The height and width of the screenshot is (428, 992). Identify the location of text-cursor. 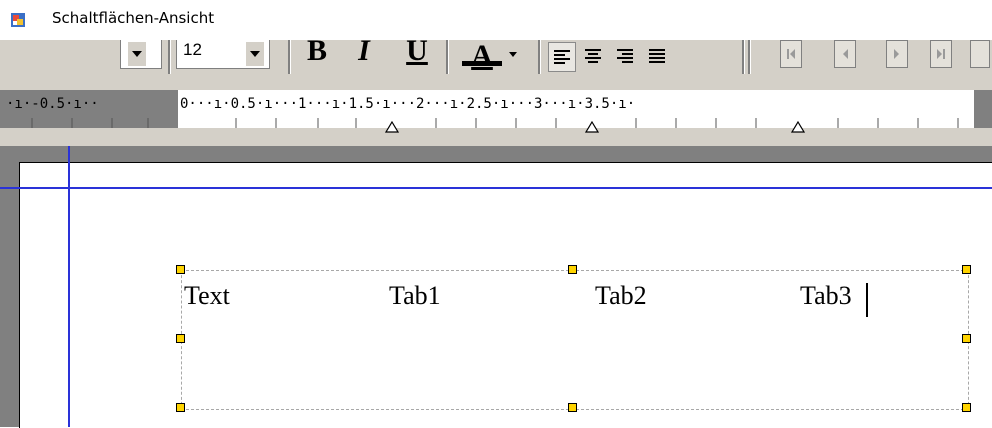
(867, 300).